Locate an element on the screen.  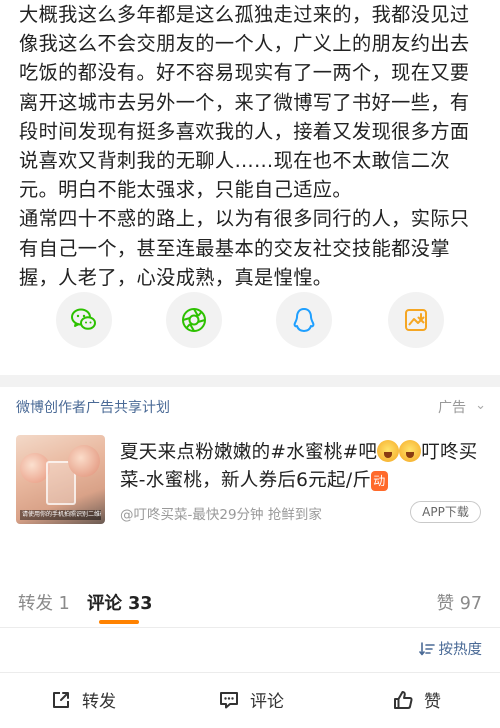
wechat-icon is located at coordinates (83, 319).